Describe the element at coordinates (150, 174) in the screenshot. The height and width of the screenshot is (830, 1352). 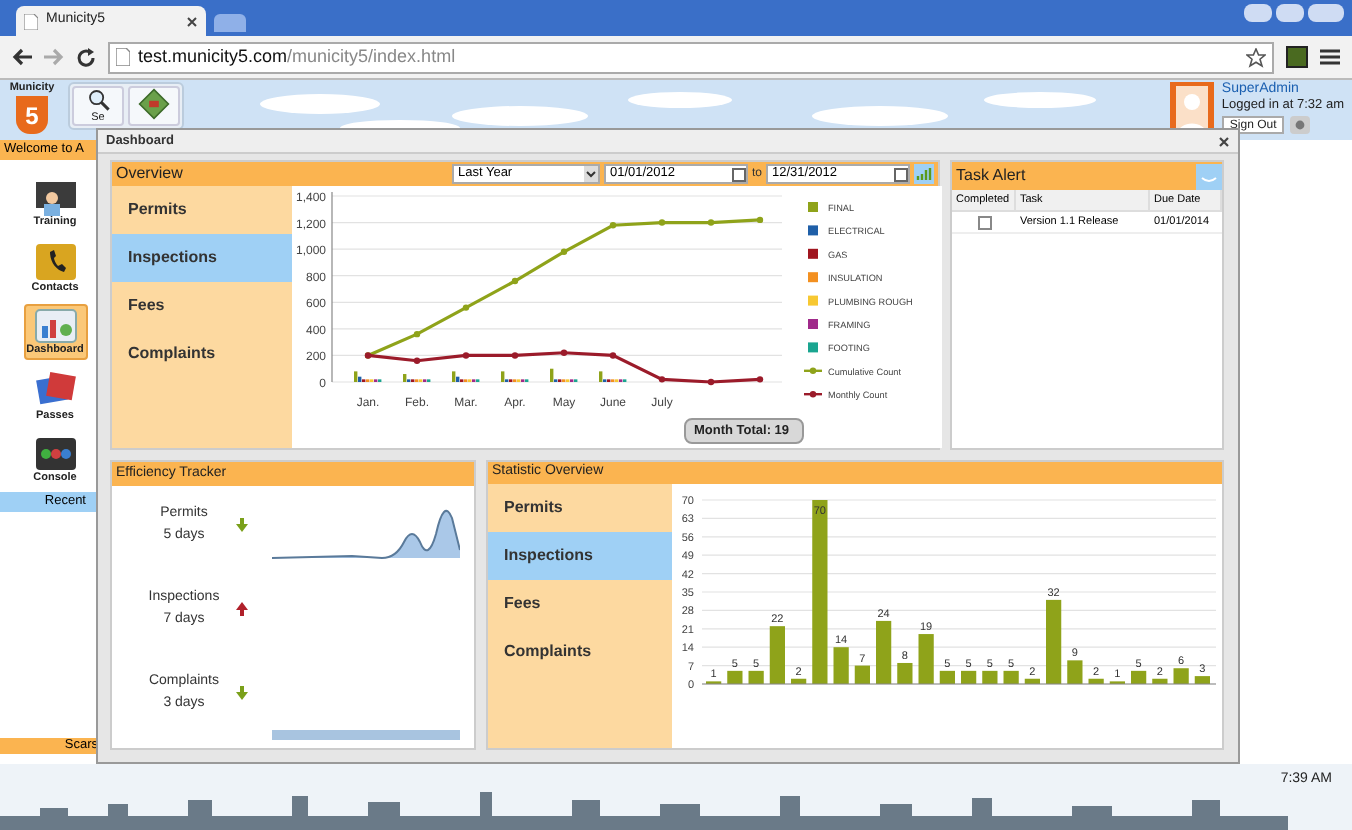
I see `panel-title: Overview` at that location.